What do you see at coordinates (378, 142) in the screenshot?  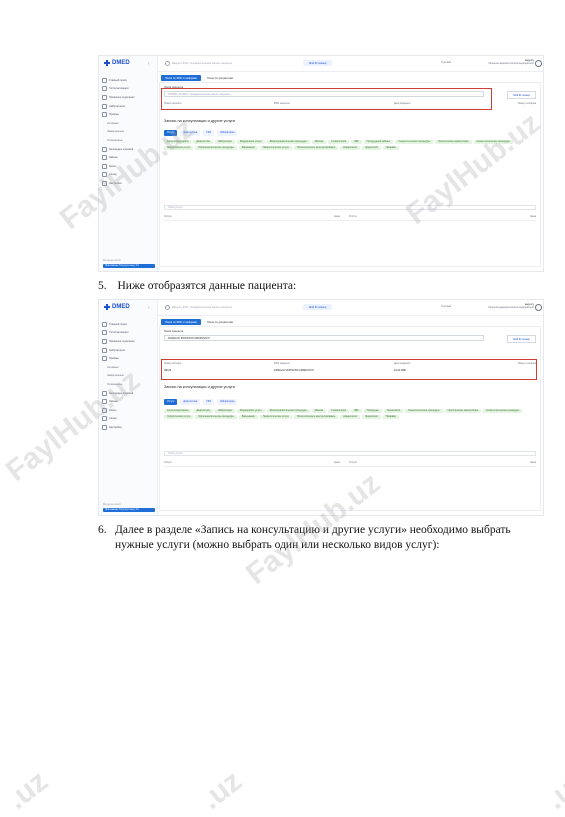 I see `service-chip: Процедурный кабинет` at bounding box center [378, 142].